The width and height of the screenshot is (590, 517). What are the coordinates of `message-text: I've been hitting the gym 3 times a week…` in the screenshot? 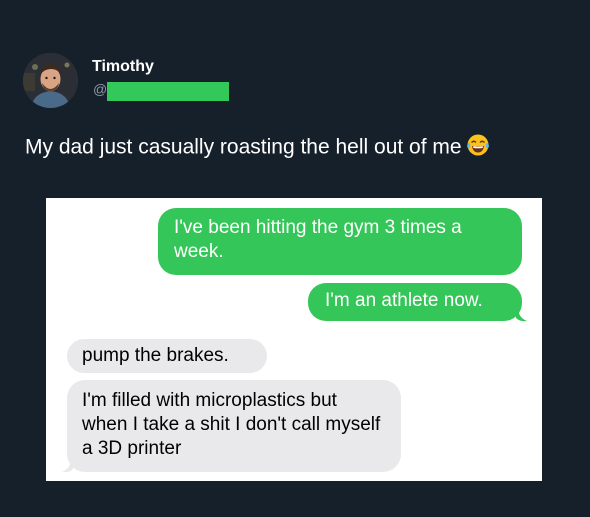 It's located at (318, 239).